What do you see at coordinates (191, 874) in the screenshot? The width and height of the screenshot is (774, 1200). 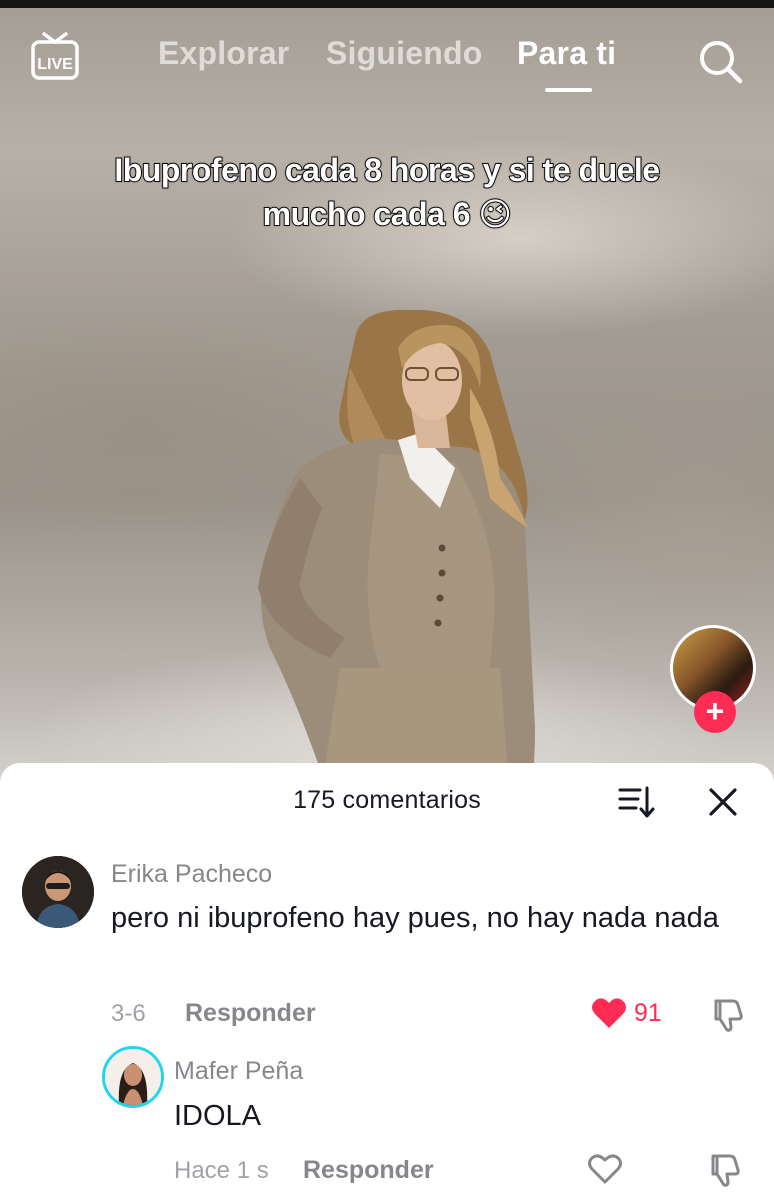 I see `comment-author: Erika Pacheco` at bounding box center [191, 874].